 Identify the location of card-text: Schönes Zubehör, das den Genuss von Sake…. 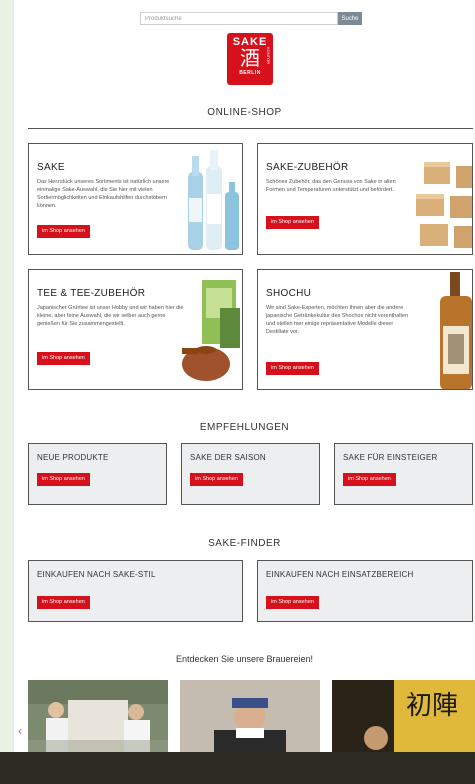
(331, 186).